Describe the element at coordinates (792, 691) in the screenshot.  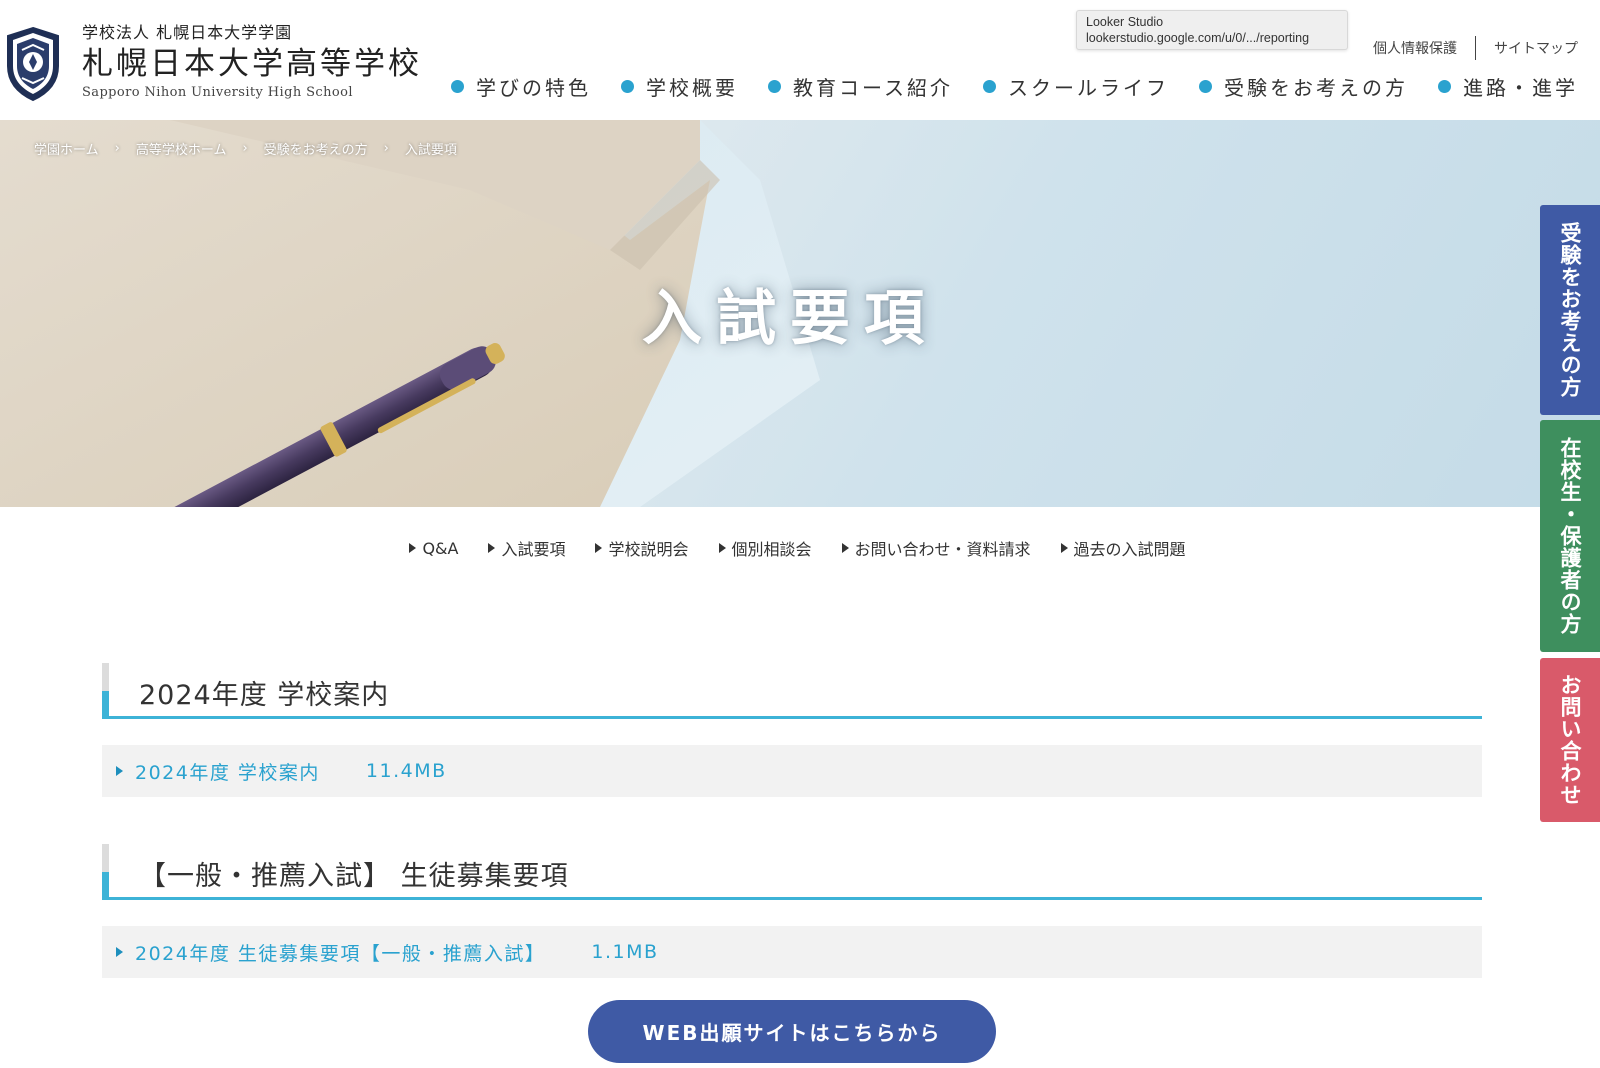
I see `section-heading: 2024年度 学校案内` at that location.